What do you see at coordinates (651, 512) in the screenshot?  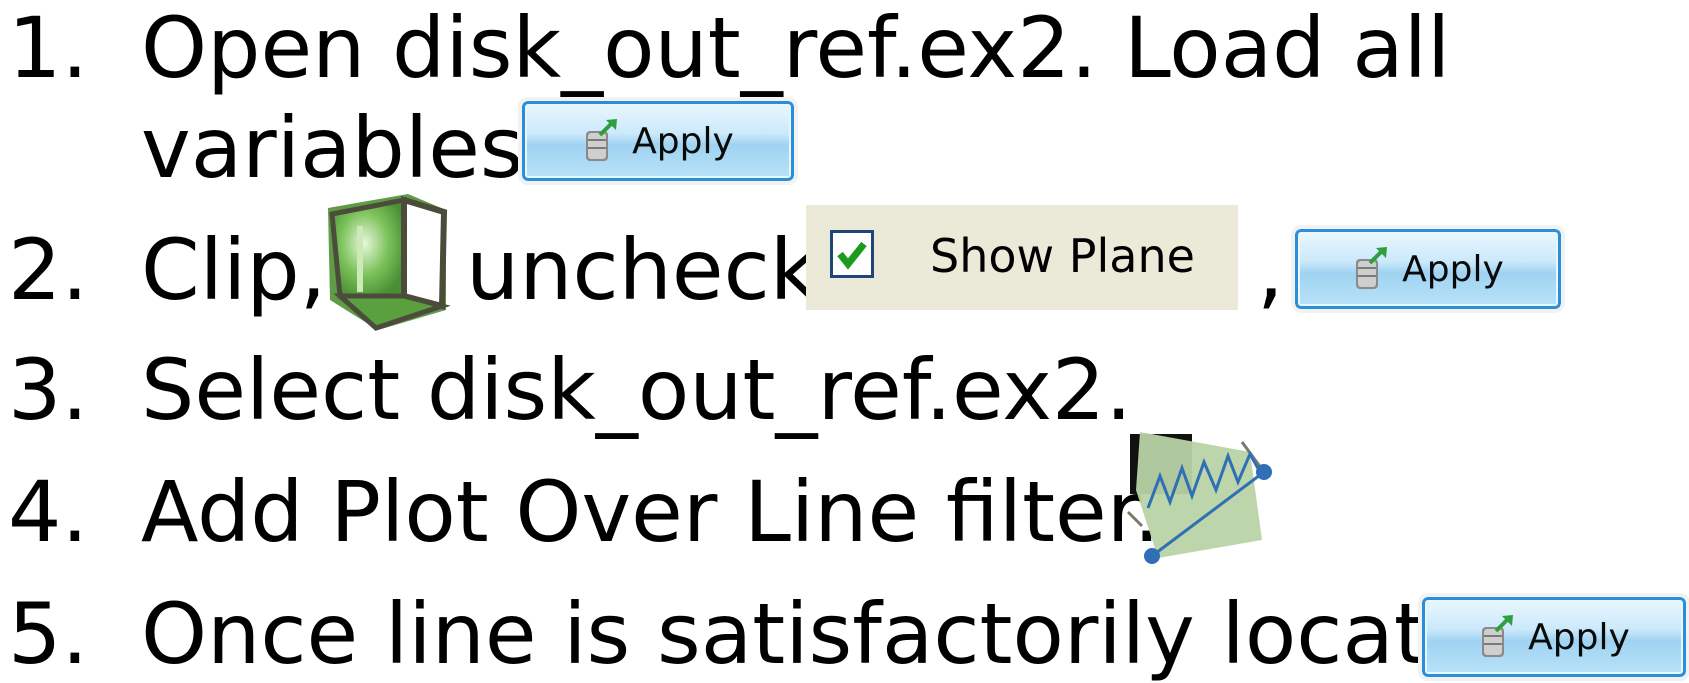 I see `step-4-text: Add Plot Over Line filter.` at bounding box center [651, 512].